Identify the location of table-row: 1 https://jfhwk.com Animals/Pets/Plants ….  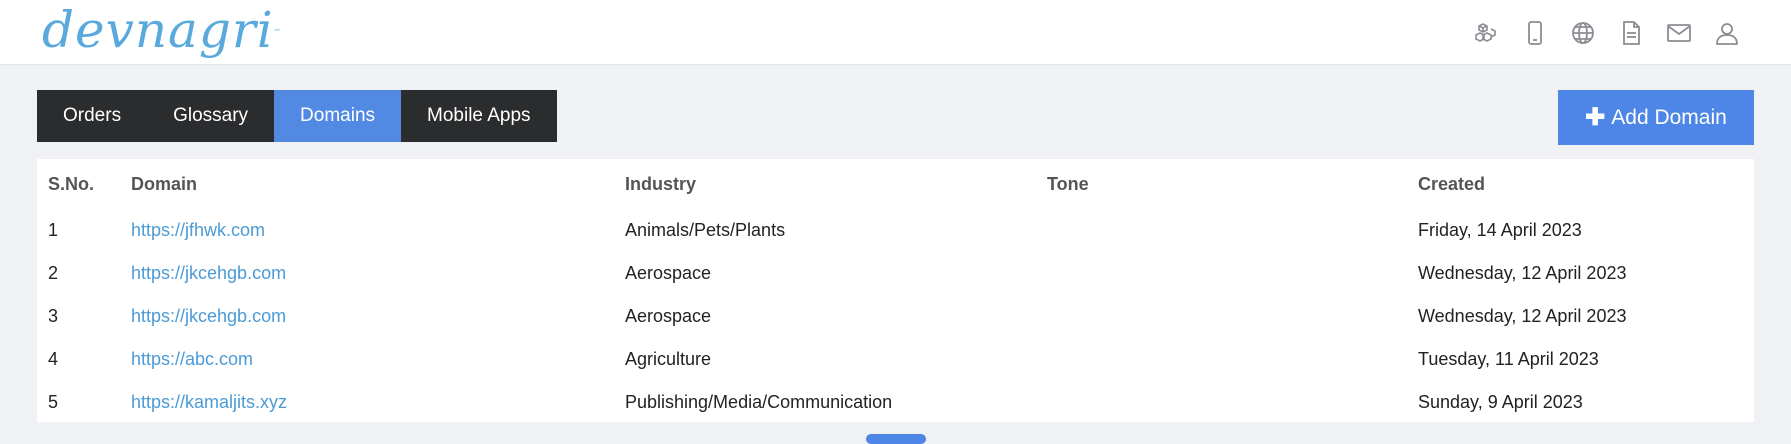
(895, 230).